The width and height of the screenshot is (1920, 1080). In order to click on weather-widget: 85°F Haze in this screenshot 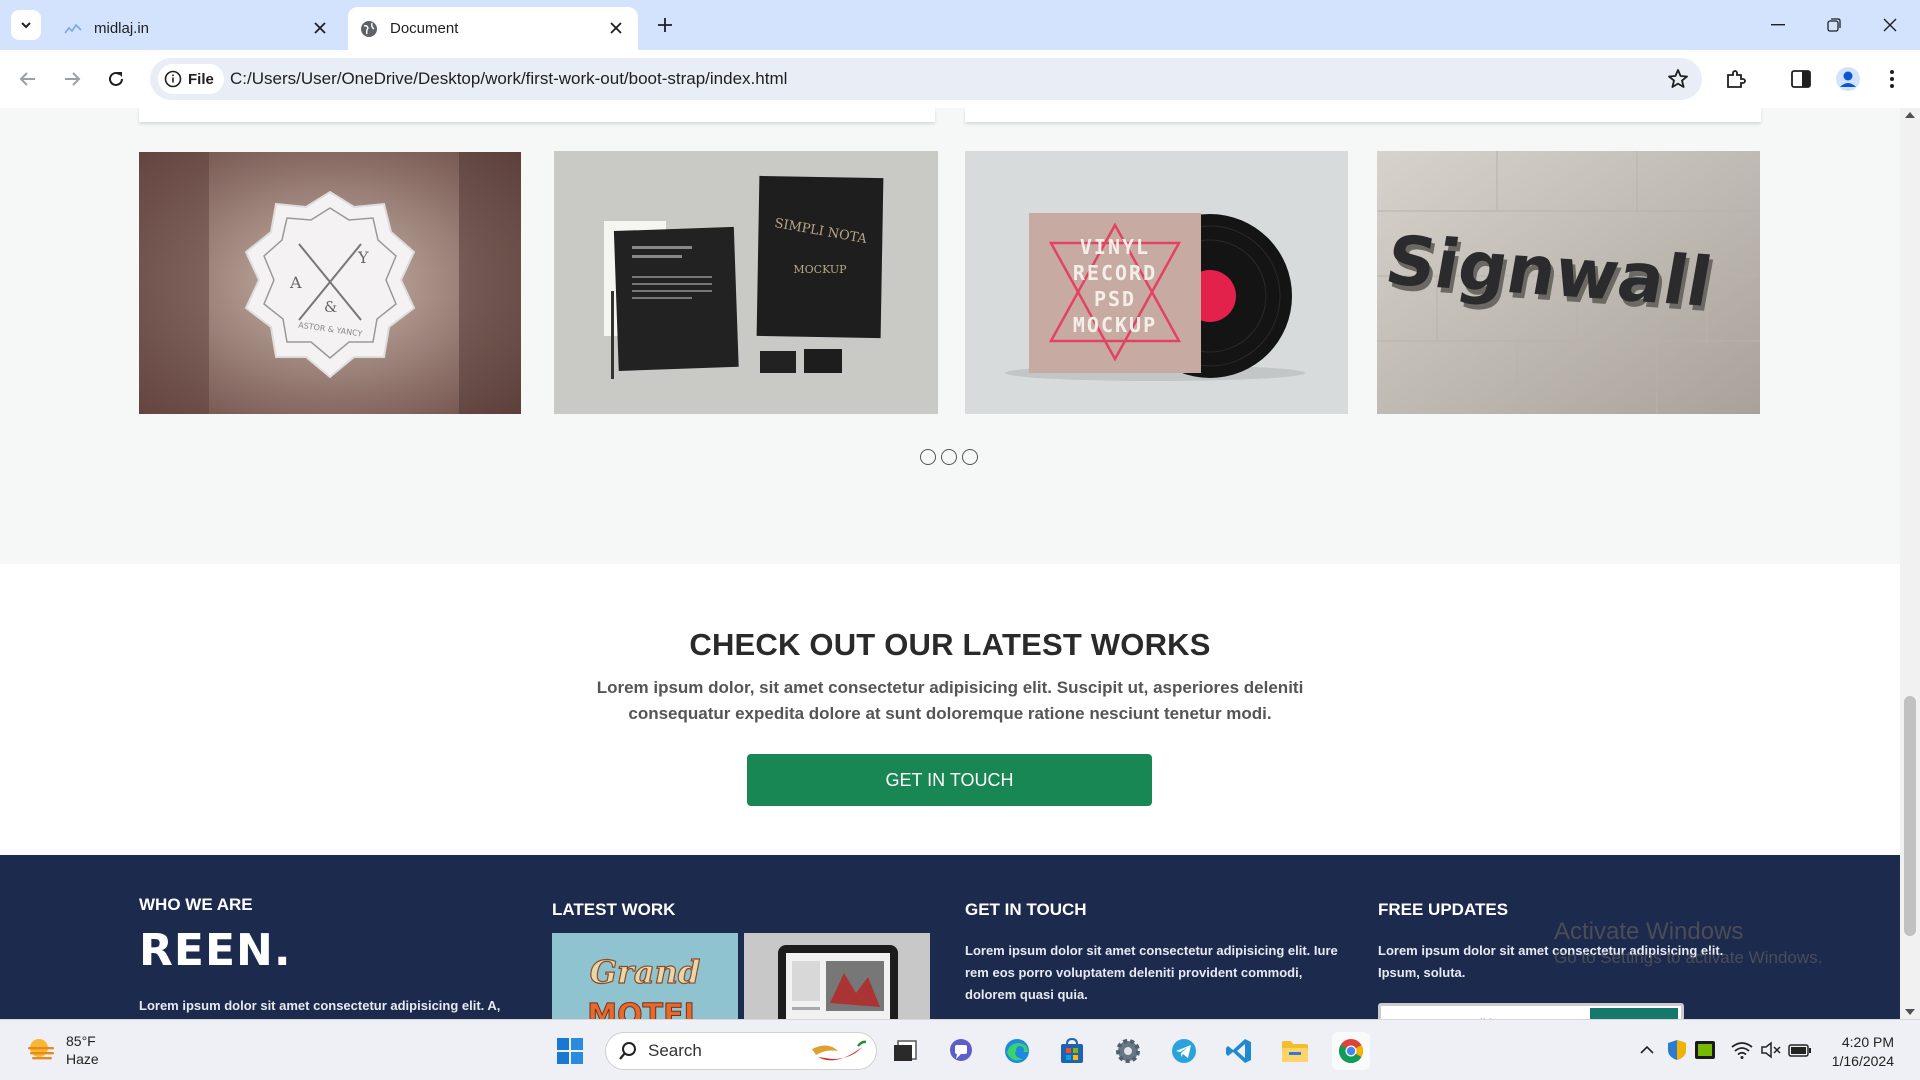, I will do `click(62, 1050)`.